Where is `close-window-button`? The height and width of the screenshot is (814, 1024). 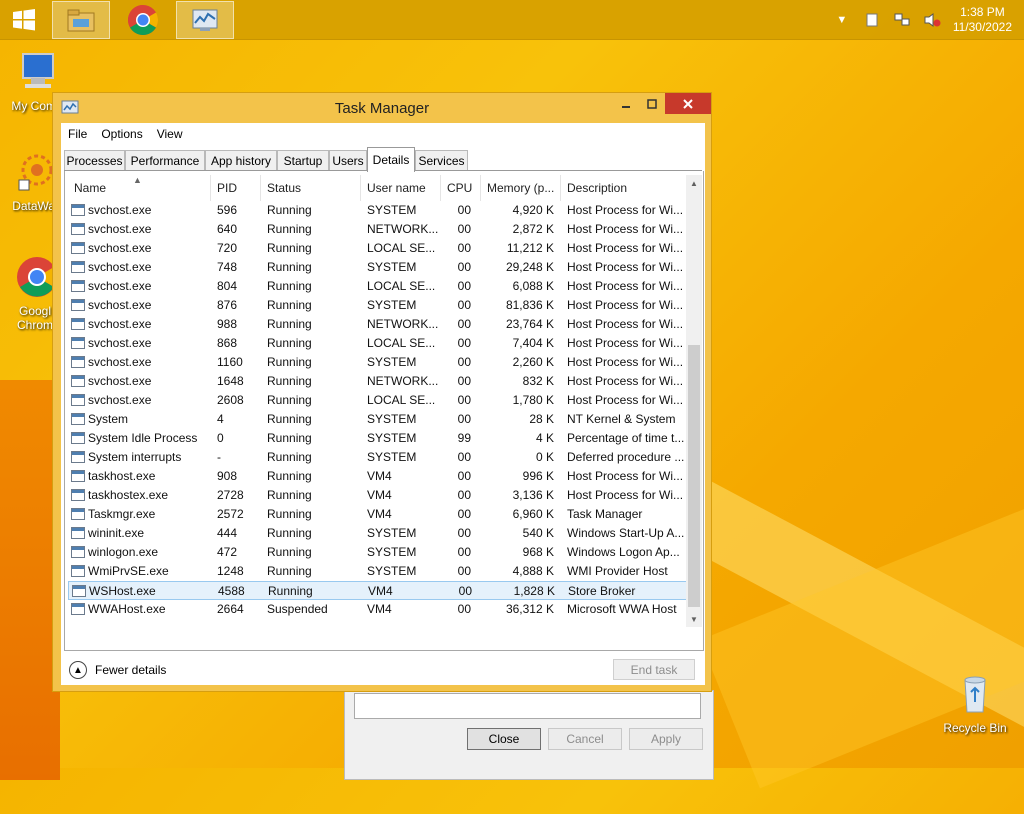
close-window-button is located at coordinates (688, 103).